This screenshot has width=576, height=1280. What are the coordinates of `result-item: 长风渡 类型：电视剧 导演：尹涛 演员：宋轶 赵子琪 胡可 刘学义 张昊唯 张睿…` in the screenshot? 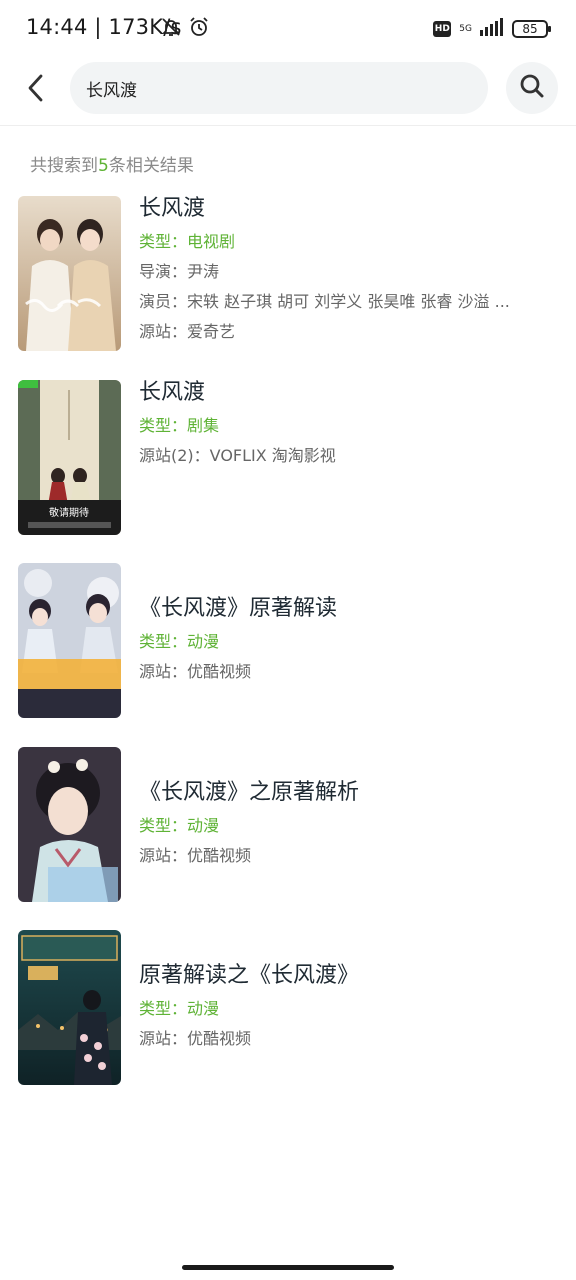 It's located at (288, 288).